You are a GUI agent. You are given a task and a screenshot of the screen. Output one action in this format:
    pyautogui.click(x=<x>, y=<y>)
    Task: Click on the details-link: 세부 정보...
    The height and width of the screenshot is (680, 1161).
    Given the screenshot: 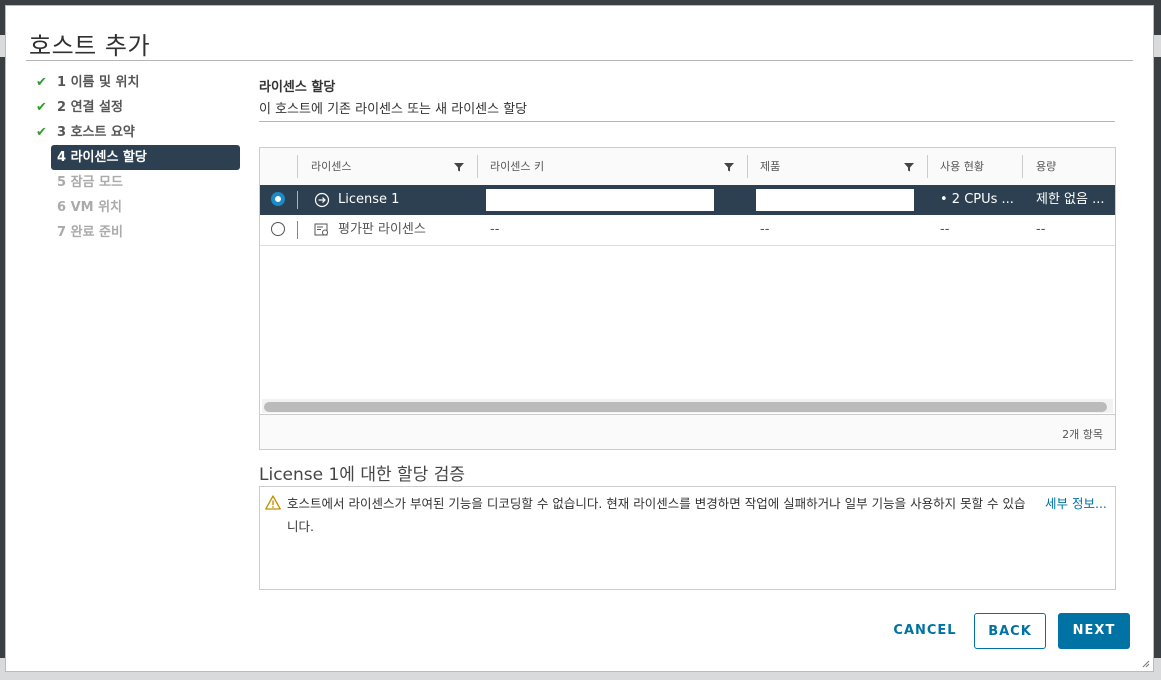 What is the action you would take?
    pyautogui.click(x=1076, y=503)
    